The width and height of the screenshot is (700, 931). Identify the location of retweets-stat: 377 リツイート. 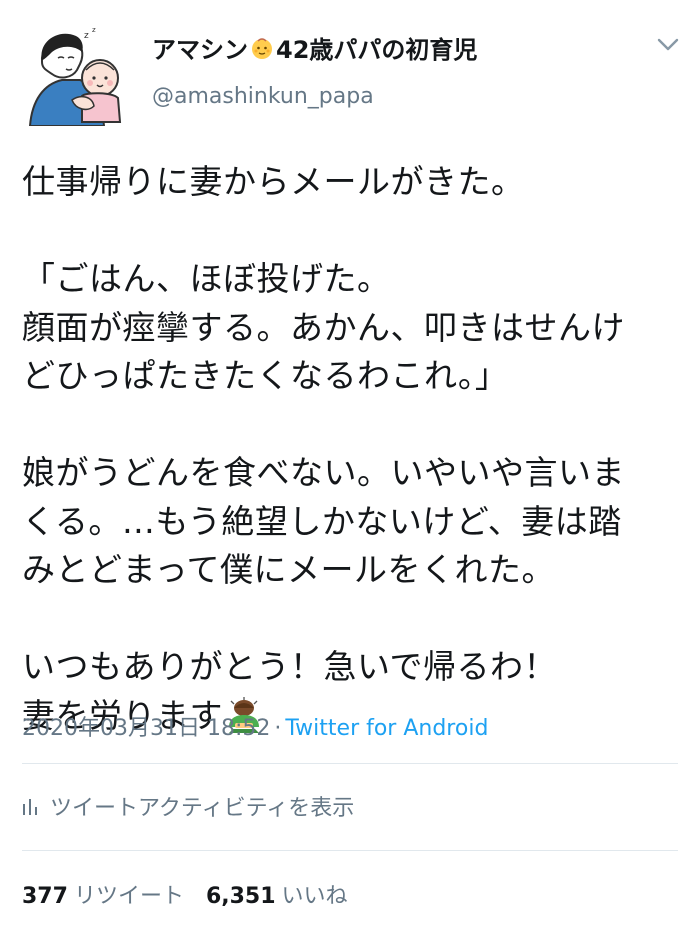
(103, 896).